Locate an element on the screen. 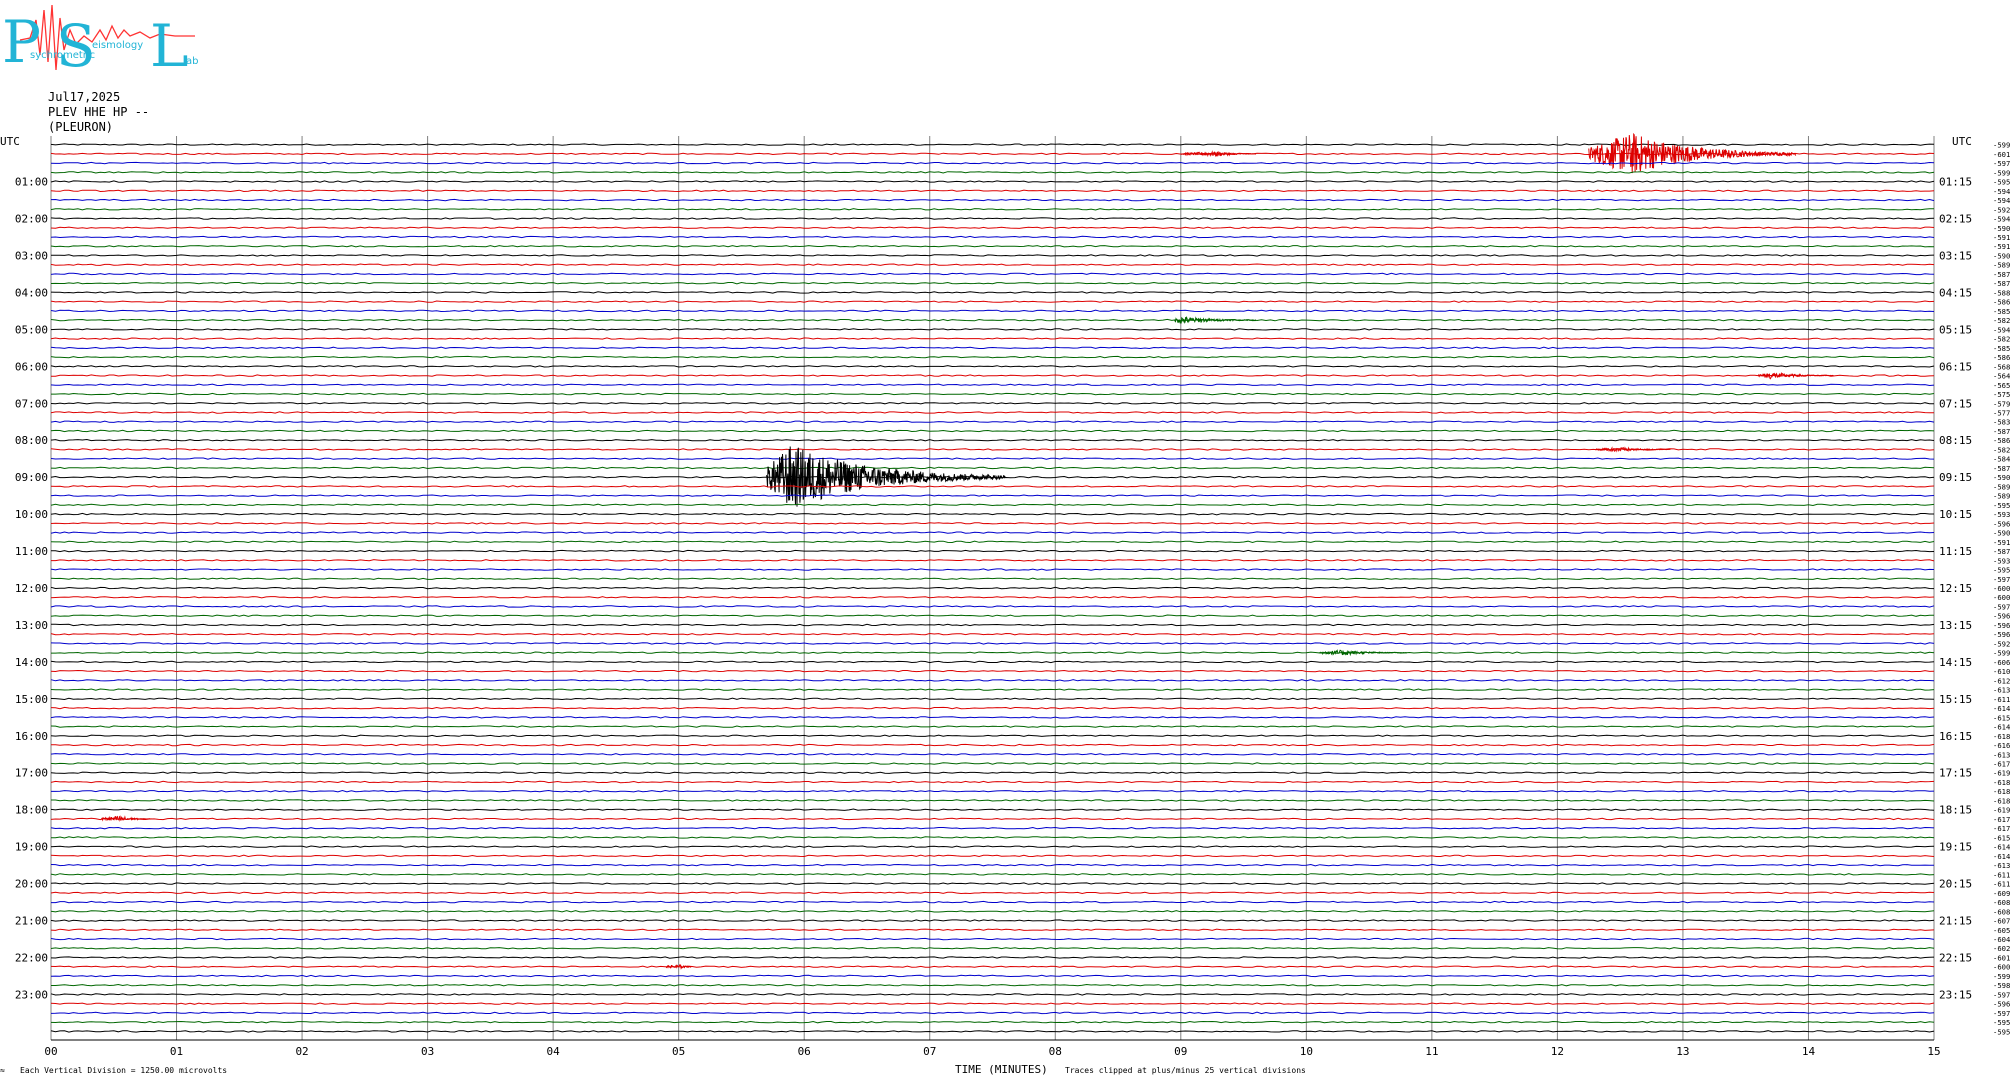  trace-offset-label: -6097 is located at coordinates (2001, 893).